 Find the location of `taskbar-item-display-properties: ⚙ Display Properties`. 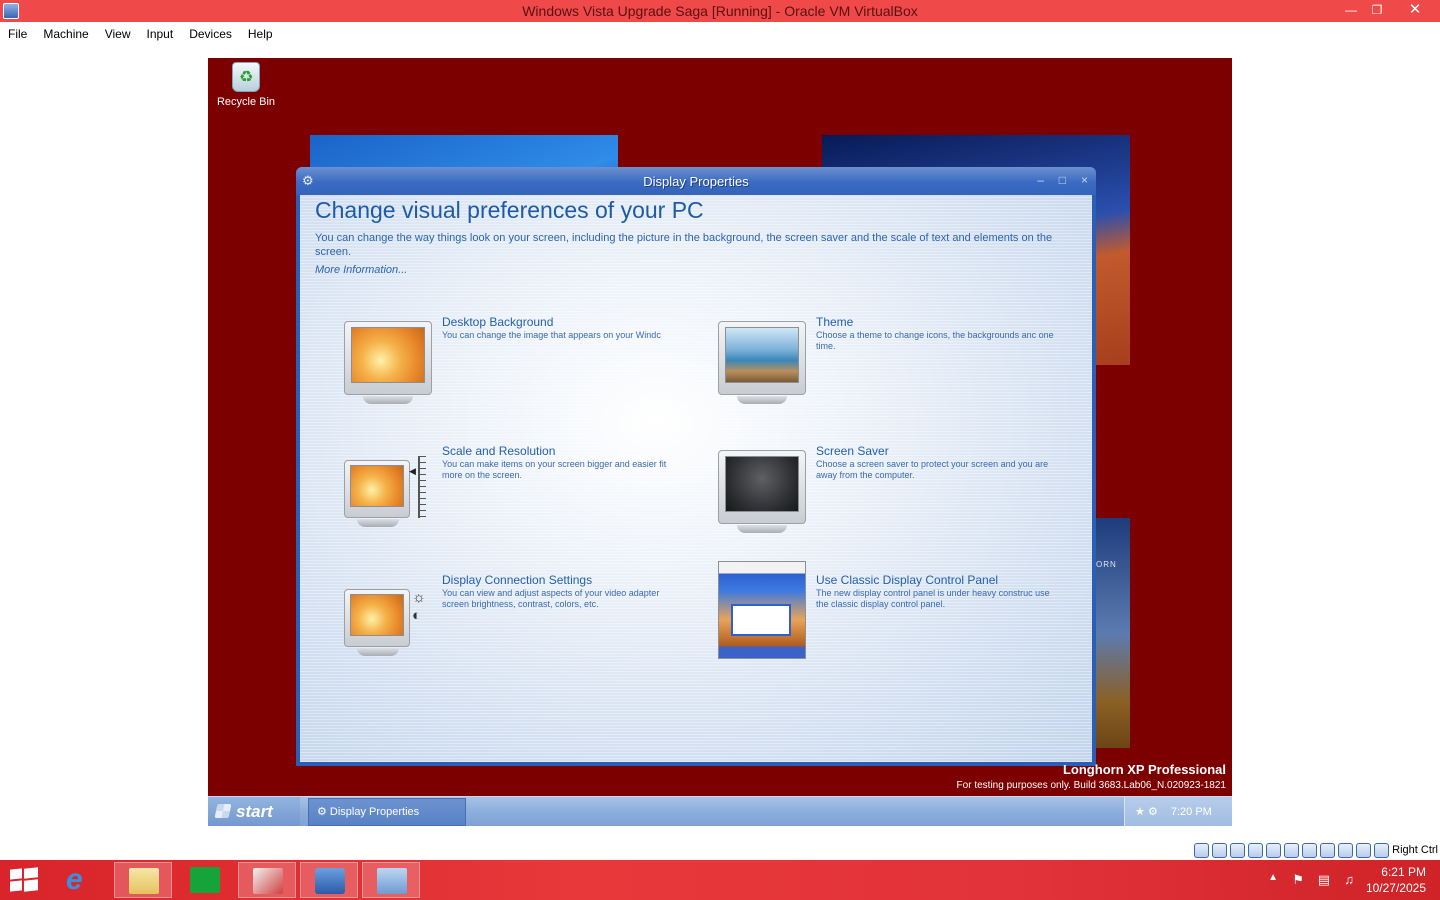

taskbar-item-display-properties: ⚙ Display Properties is located at coordinates (387, 812).